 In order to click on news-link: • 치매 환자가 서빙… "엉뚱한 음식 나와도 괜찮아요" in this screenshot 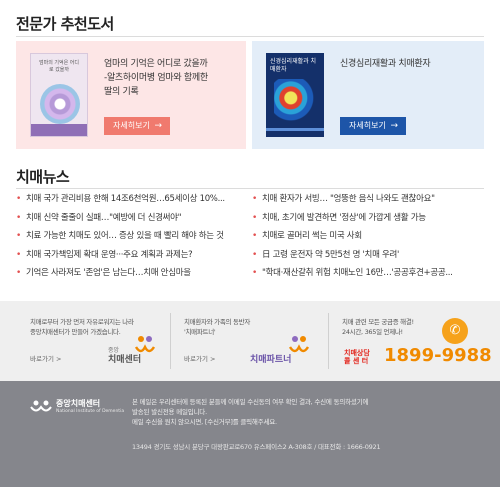, I will do `click(368, 199)`.